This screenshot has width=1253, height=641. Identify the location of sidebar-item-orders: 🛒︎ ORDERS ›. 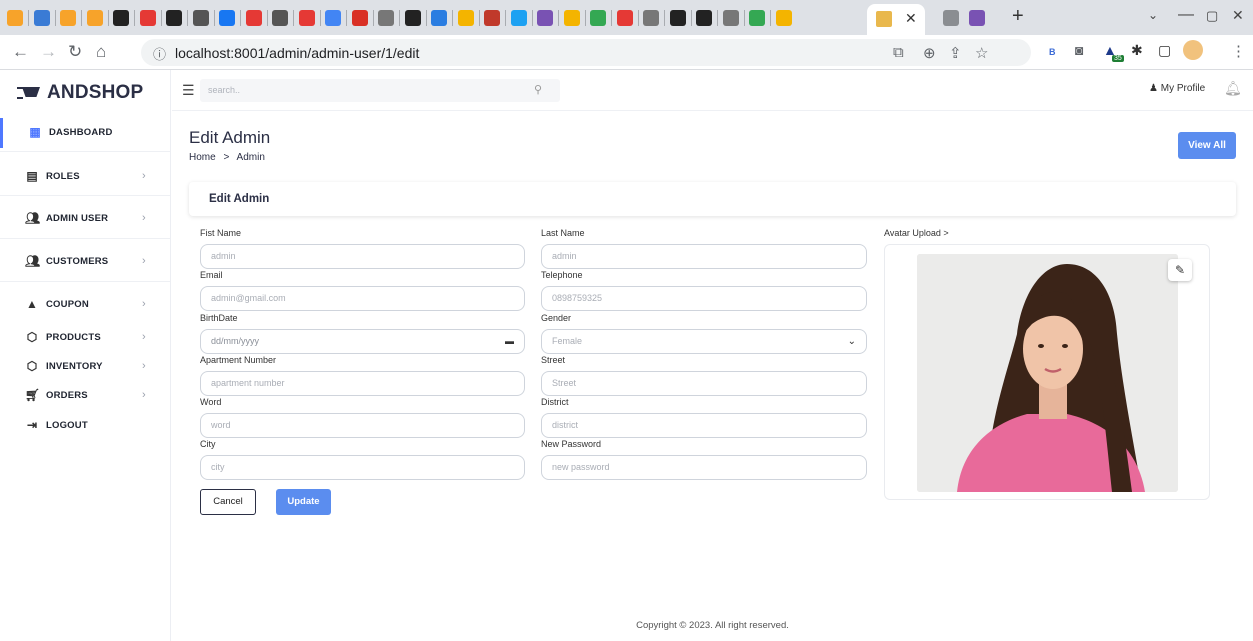
(85, 396).